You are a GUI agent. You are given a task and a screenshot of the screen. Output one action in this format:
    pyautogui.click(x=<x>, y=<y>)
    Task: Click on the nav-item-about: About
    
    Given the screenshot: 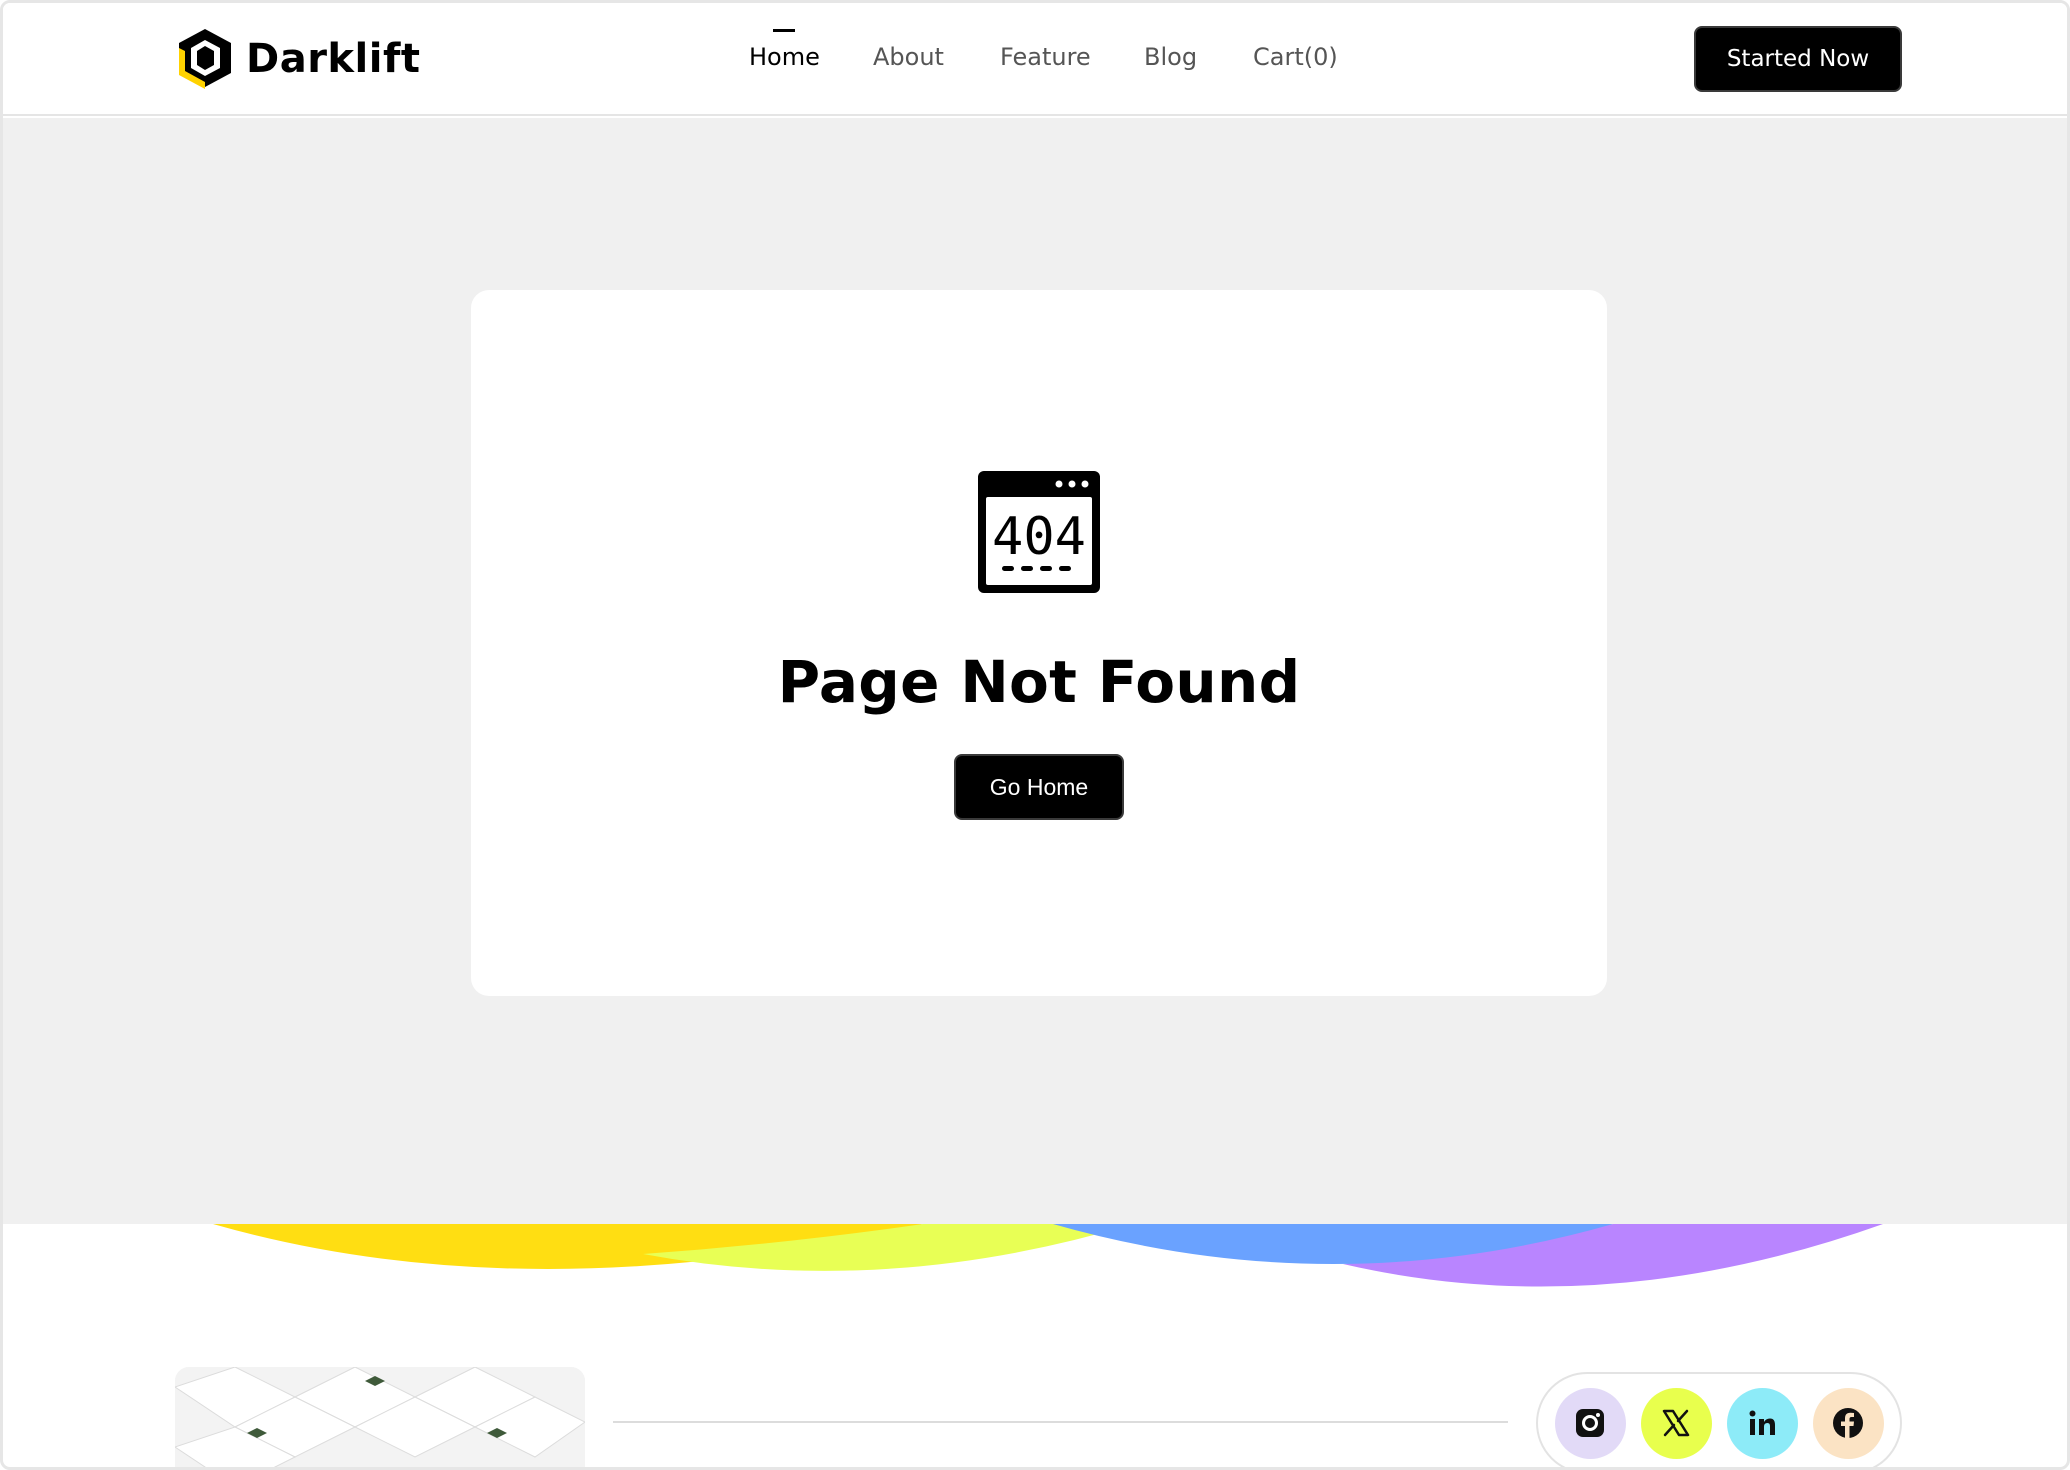 What is the action you would take?
    pyautogui.click(x=908, y=57)
    